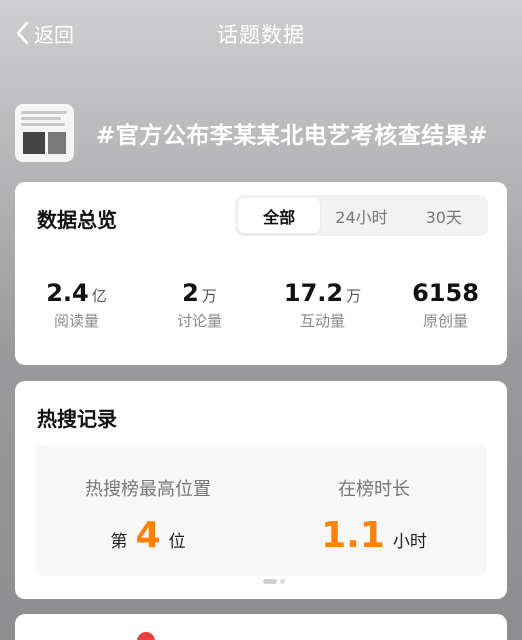 Image resolution: width=522 pixels, height=640 pixels. Describe the element at coordinates (409, 542) in the screenshot. I see `duration-unit: 小时` at that location.